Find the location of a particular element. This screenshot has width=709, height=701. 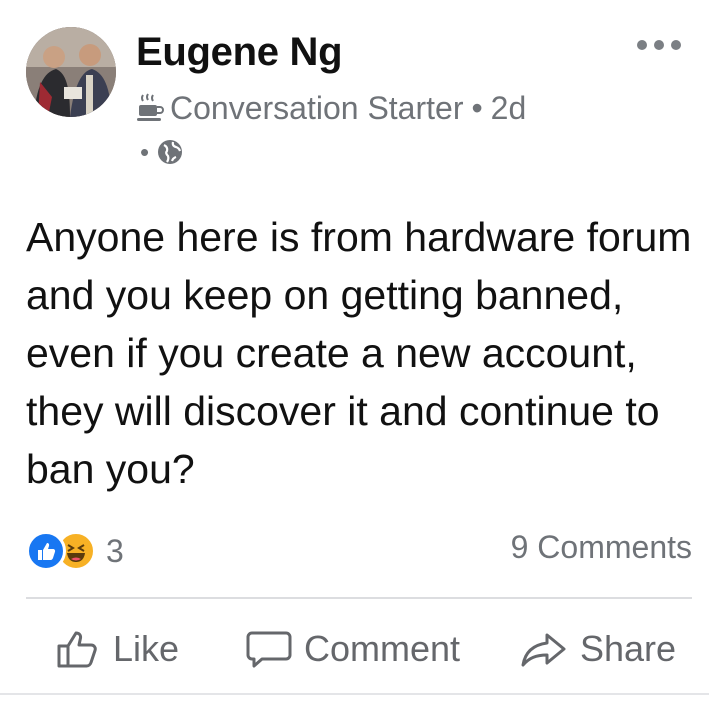

like-reaction-icon is located at coordinates (46, 551).